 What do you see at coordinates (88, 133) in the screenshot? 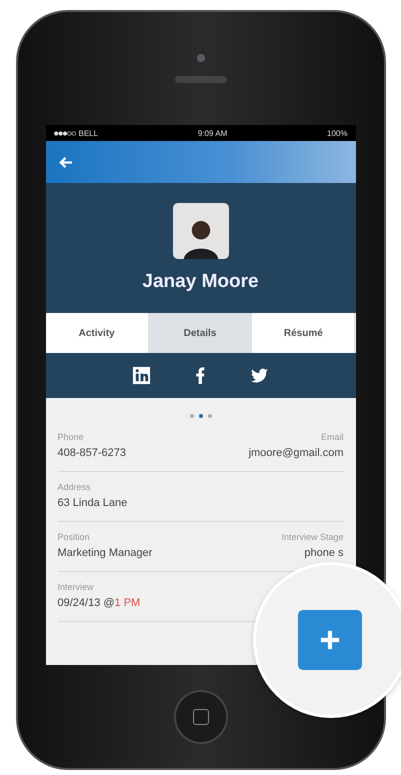
I see `carrier-label: BELL` at bounding box center [88, 133].